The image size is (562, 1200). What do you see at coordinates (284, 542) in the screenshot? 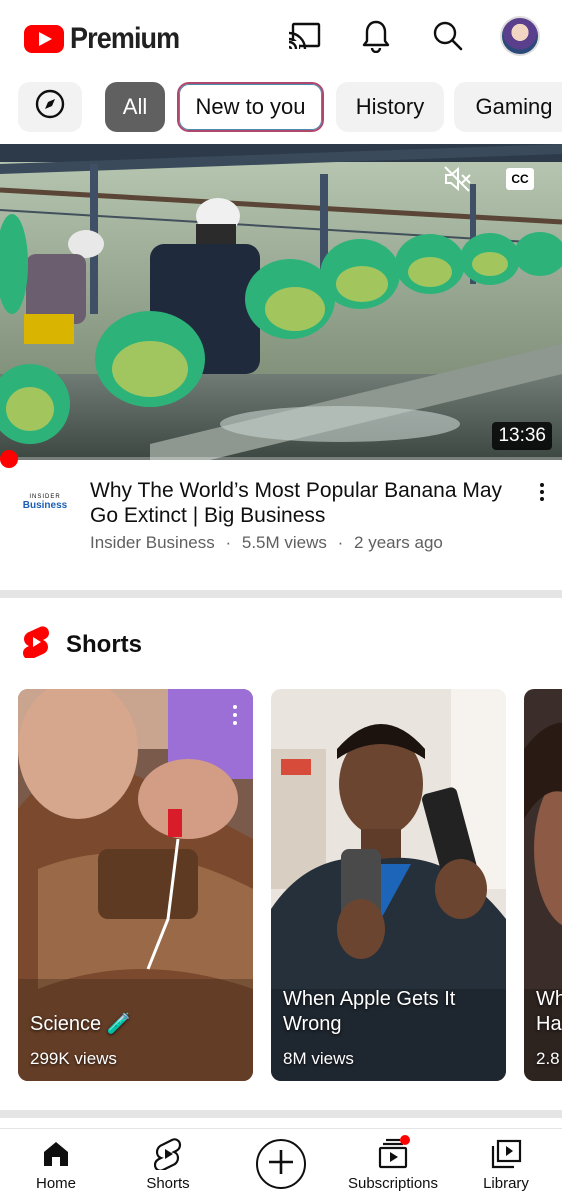
I see `view-count: 5.5M views` at bounding box center [284, 542].